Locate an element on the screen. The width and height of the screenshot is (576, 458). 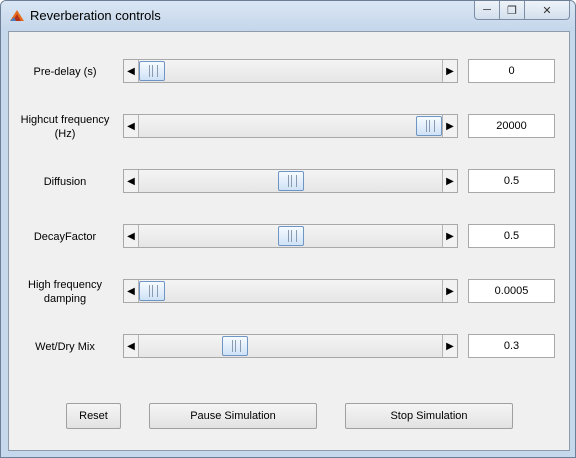
control-row-highcut: Highcut frequency (Hz) ◀ ▶ 20000 is located at coordinates (289, 127).